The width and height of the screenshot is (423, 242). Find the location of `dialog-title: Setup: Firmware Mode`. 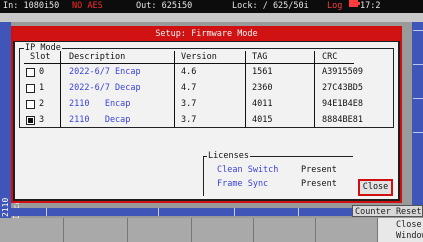

dialog-title: Setup: Firmware Mode is located at coordinates (206, 34).